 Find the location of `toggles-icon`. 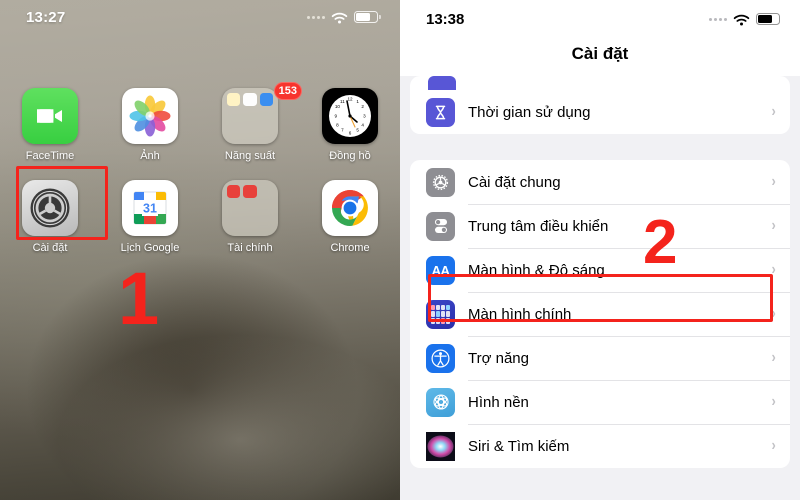

toggles-icon is located at coordinates (440, 226).